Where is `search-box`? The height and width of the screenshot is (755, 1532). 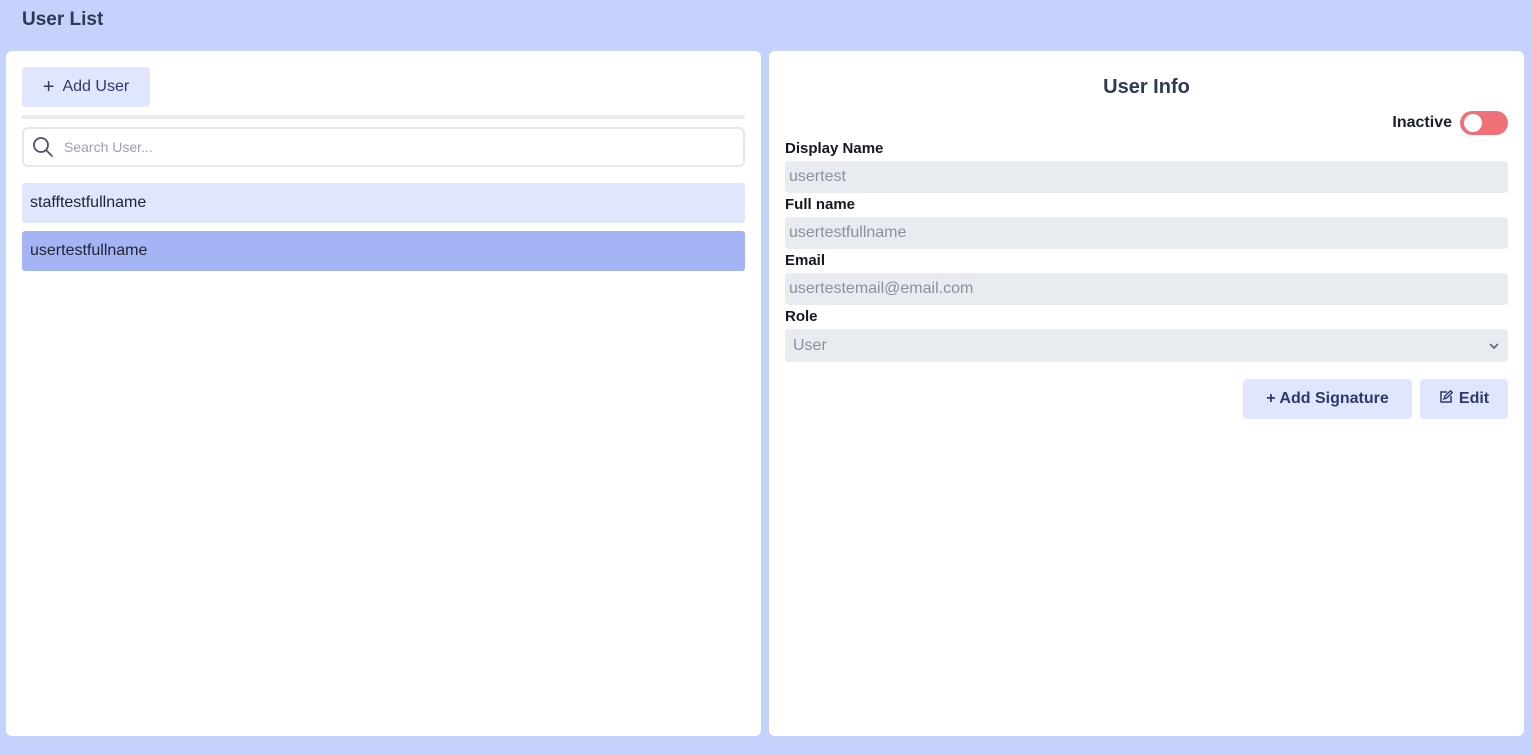
search-box is located at coordinates (383, 147).